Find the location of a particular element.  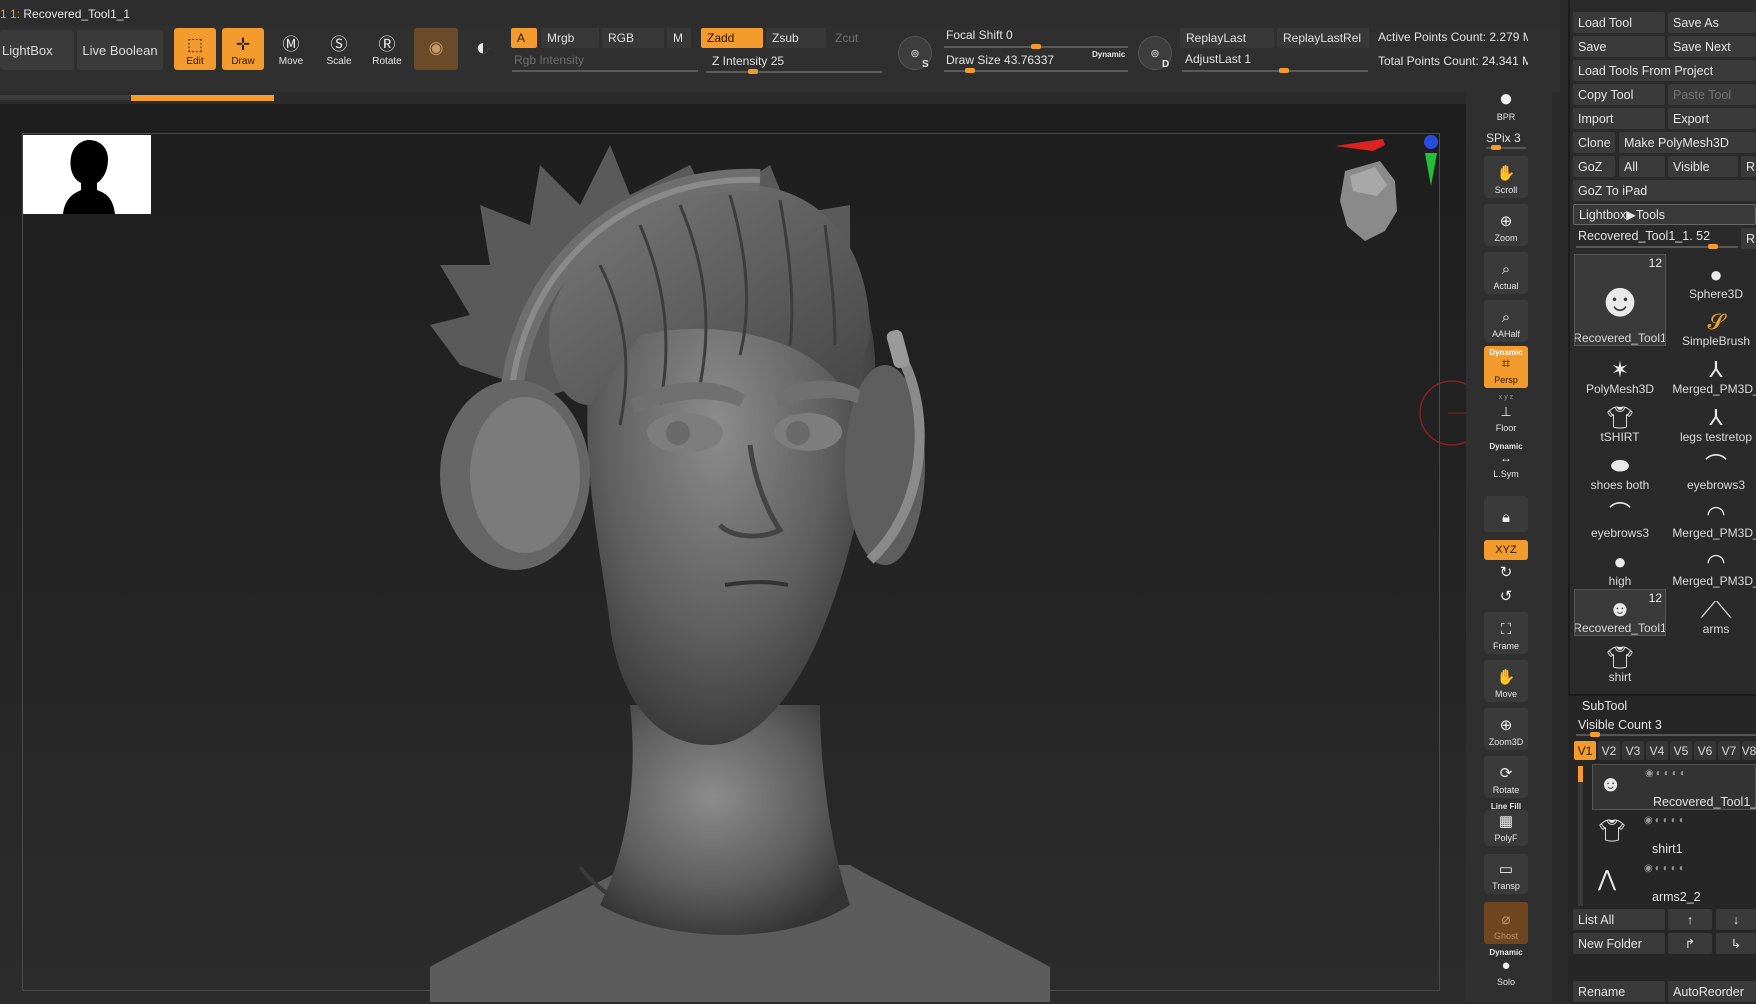

tool-thumb: 𝓢 SimpleBrush is located at coordinates (1713, 325).